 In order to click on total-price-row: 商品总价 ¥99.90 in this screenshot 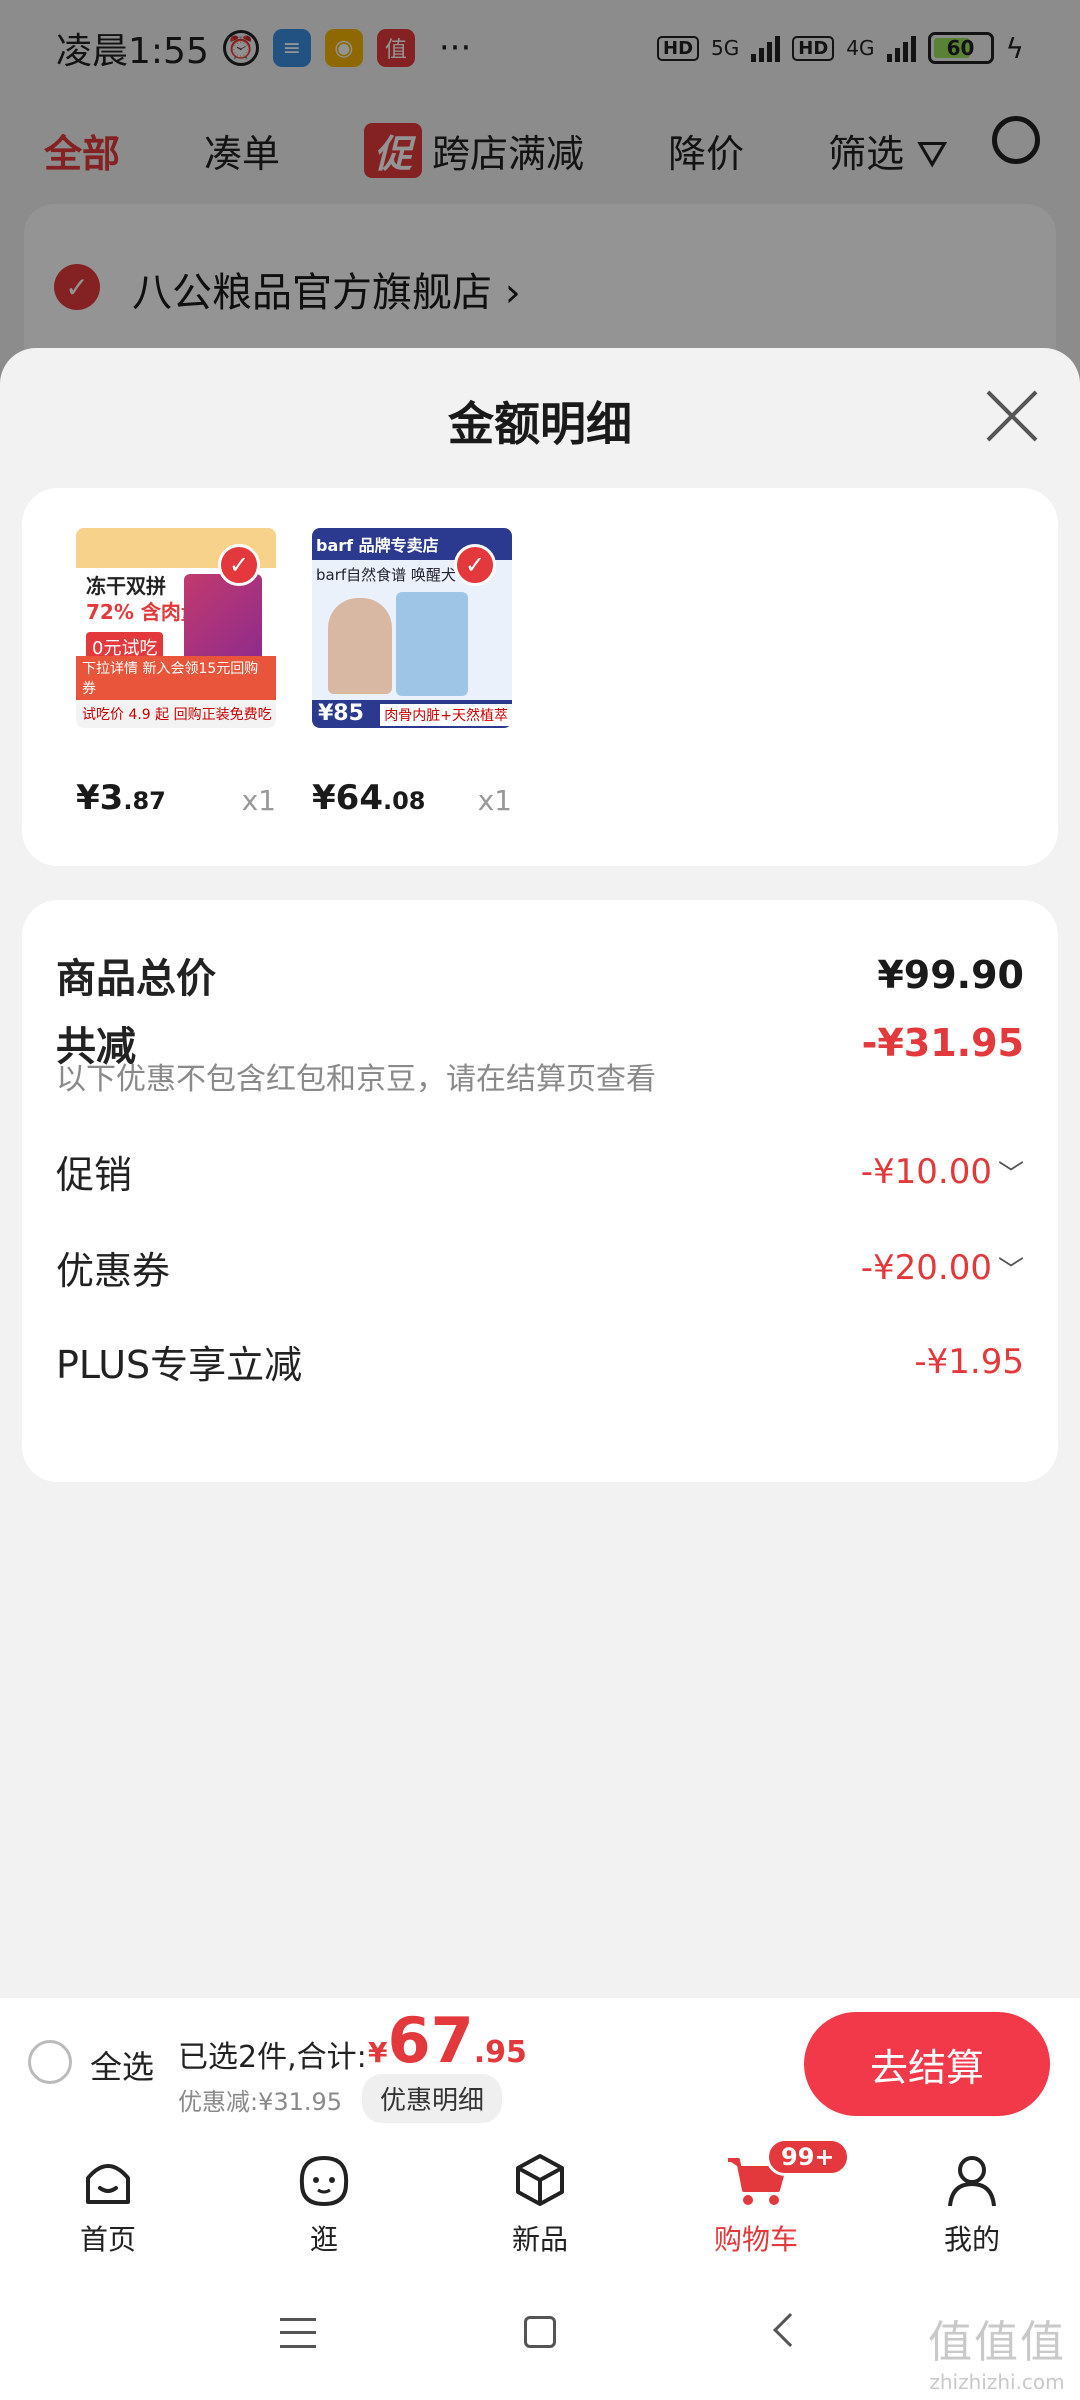, I will do `click(540, 975)`.